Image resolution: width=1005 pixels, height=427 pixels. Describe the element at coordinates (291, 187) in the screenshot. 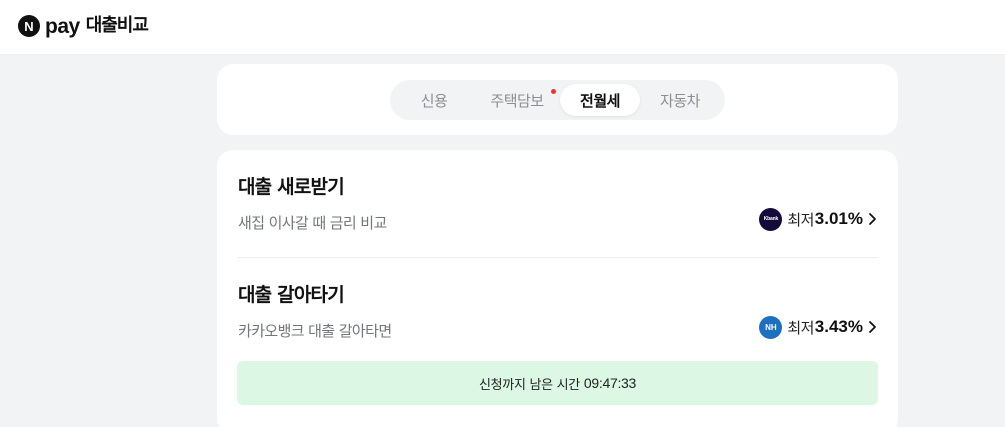

I see `offer-title: 대출 새로받기` at that location.